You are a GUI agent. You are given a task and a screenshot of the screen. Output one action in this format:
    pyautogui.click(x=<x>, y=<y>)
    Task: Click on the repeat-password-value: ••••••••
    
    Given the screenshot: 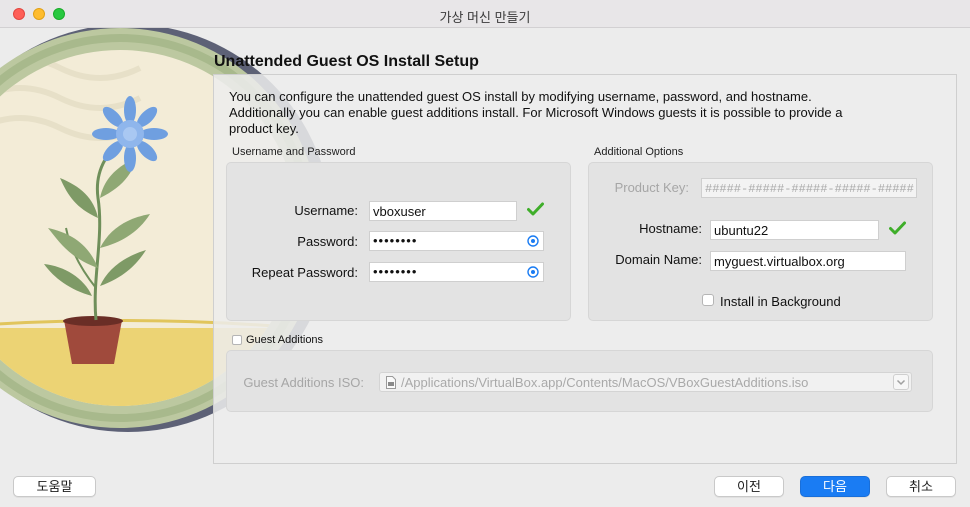 What is the action you would take?
    pyautogui.click(x=395, y=271)
    